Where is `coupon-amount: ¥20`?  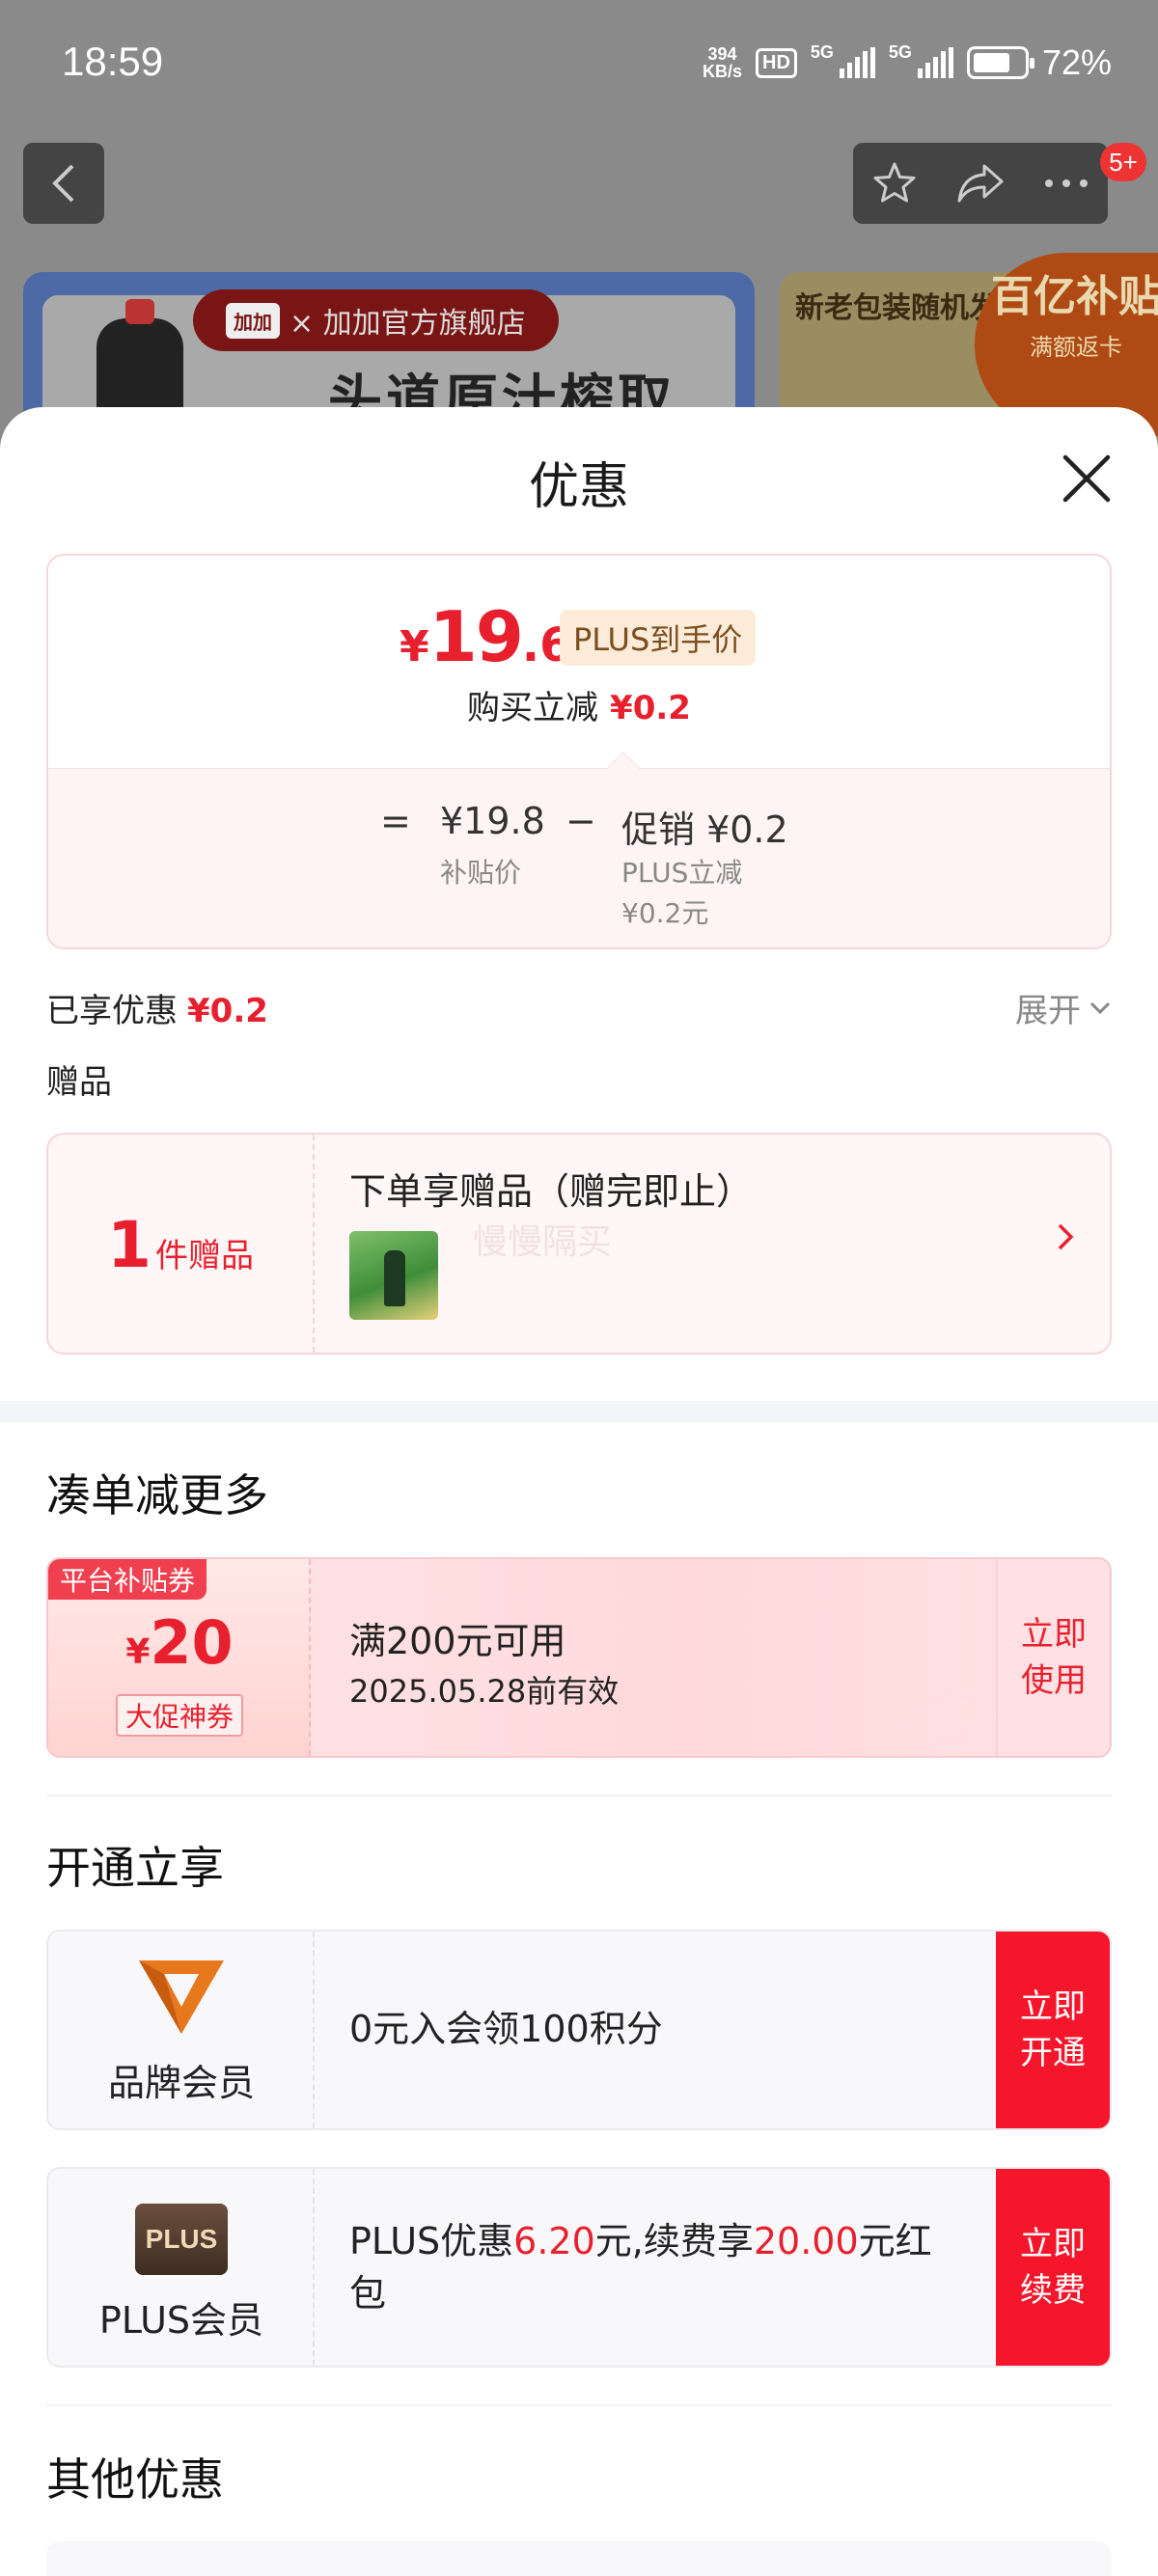 coupon-amount: ¥20 is located at coordinates (179, 1643).